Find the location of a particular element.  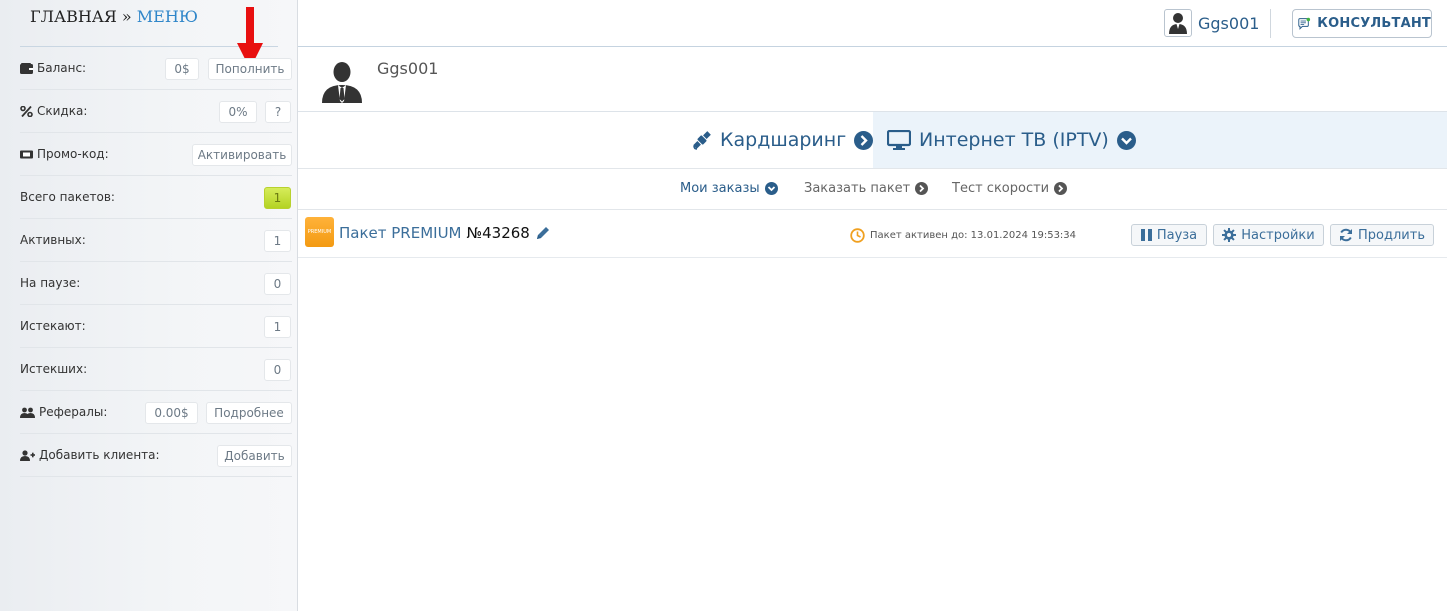

pause-label: Пауза is located at coordinates (1177, 235).